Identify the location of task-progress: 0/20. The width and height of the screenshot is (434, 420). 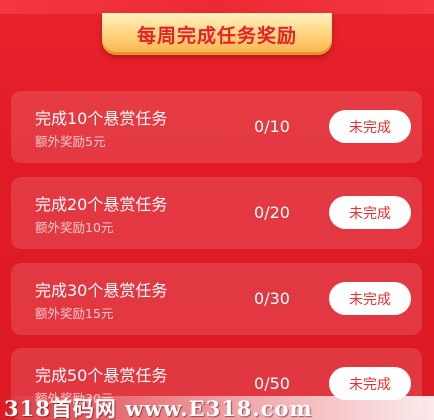
(272, 212).